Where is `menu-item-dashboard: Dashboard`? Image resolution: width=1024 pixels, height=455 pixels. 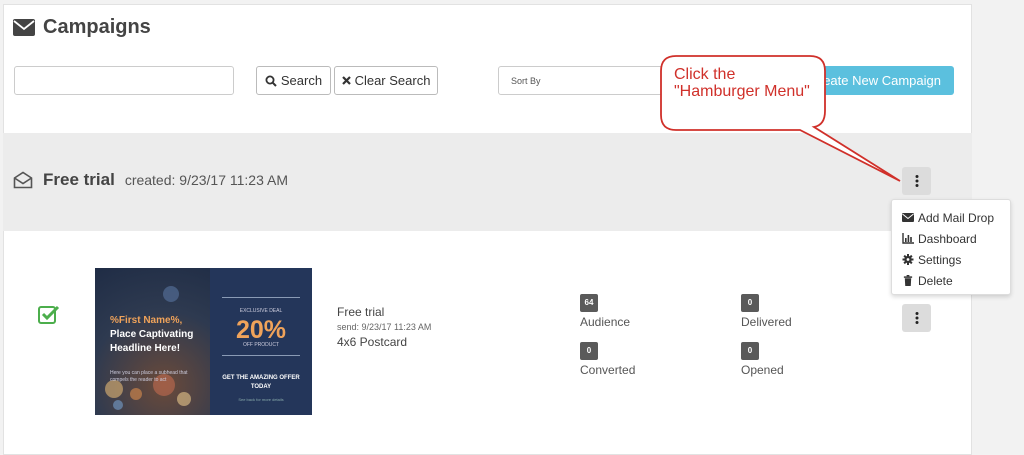 menu-item-dashboard: Dashboard is located at coordinates (951, 238).